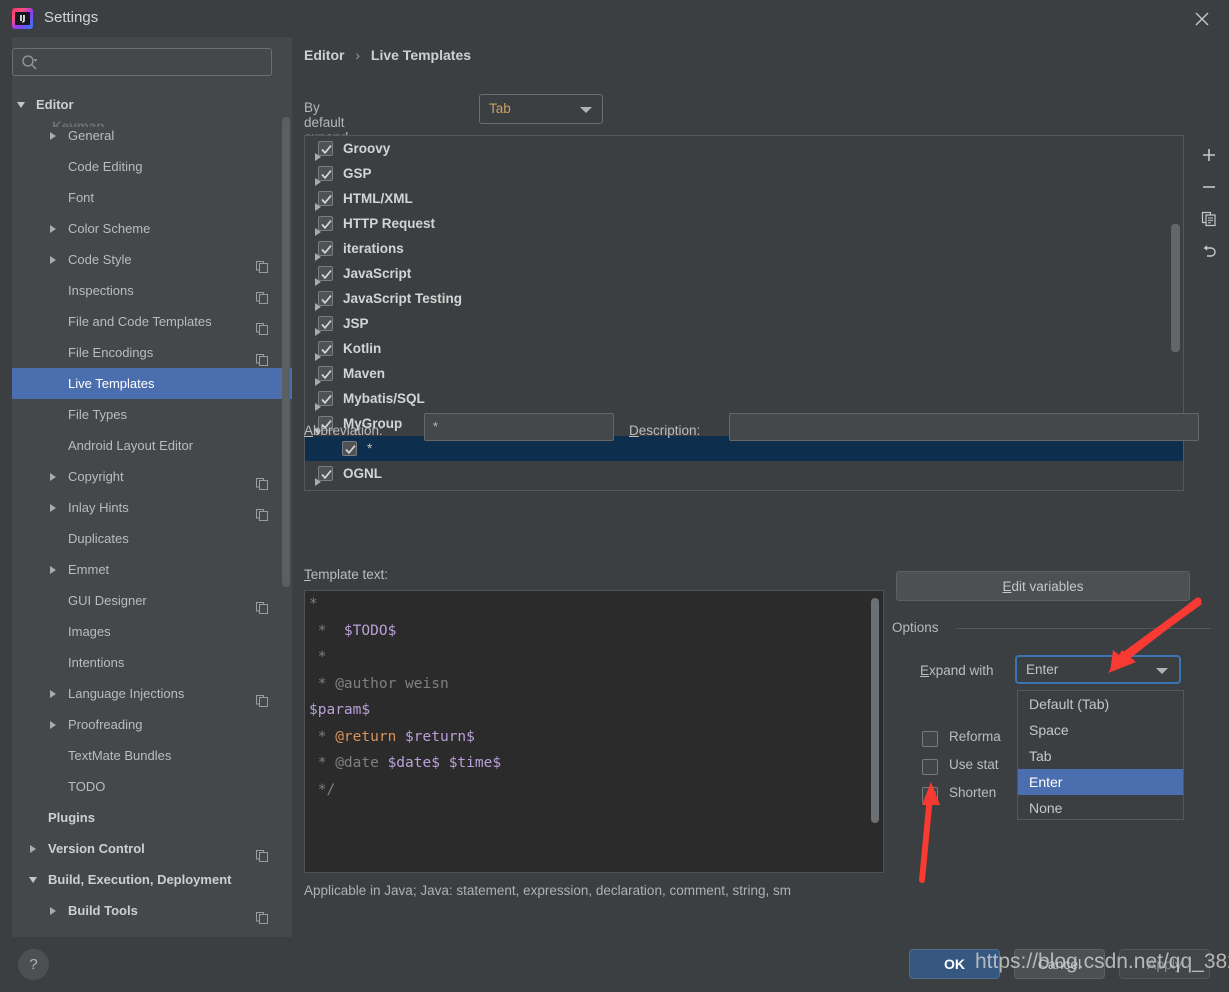 The width and height of the screenshot is (1229, 992). What do you see at coordinates (152, 166) in the screenshot?
I see `sidebar-item-code-editing: Code Editing` at bounding box center [152, 166].